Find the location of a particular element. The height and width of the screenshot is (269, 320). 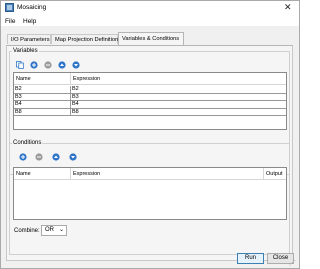

variables-col-name: Name is located at coordinates (42, 79).